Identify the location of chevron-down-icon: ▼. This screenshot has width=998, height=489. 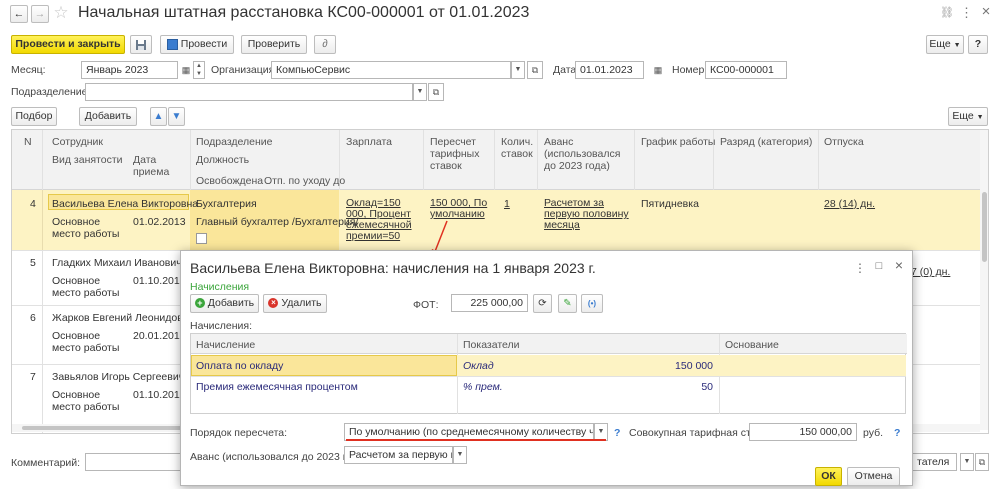
(980, 117).